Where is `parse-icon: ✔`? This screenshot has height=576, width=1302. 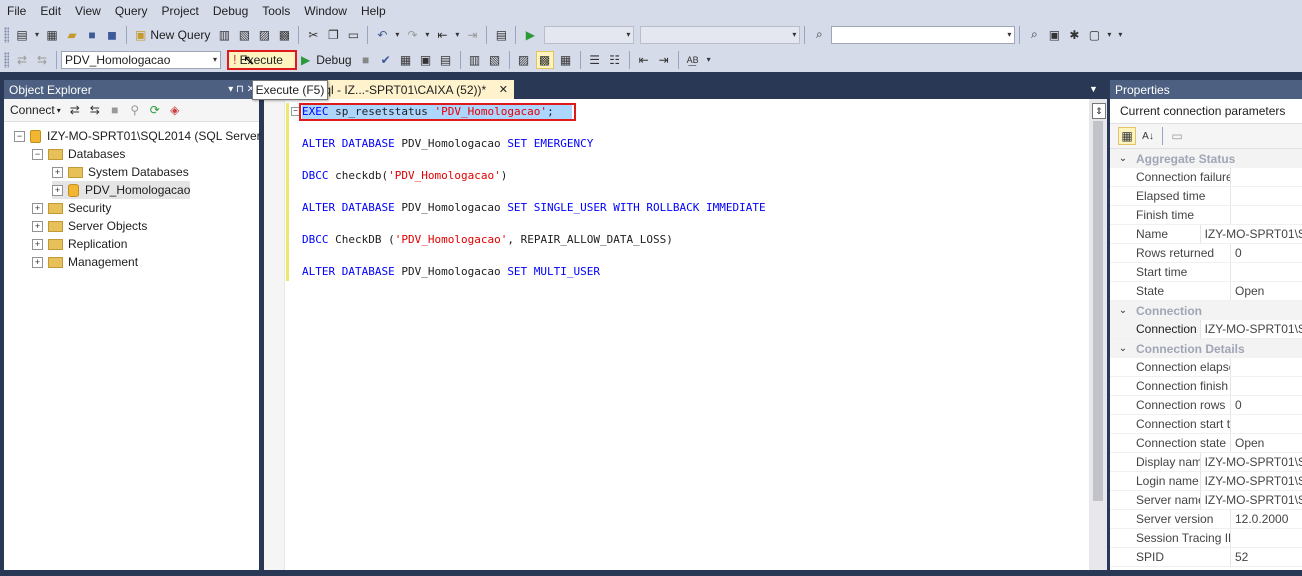
parse-icon: ✔ is located at coordinates (386, 60).